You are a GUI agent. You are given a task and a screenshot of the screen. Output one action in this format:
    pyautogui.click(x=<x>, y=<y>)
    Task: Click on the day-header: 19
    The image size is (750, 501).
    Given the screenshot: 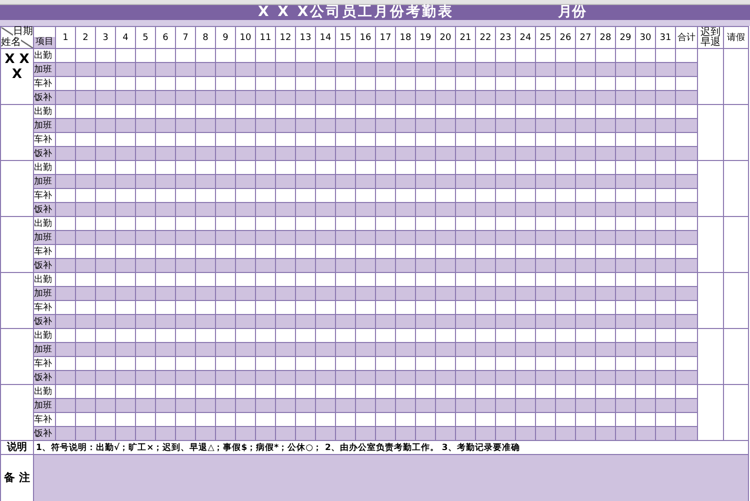 What is the action you would take?
    pyautogui.click(x=426, y=37)
    